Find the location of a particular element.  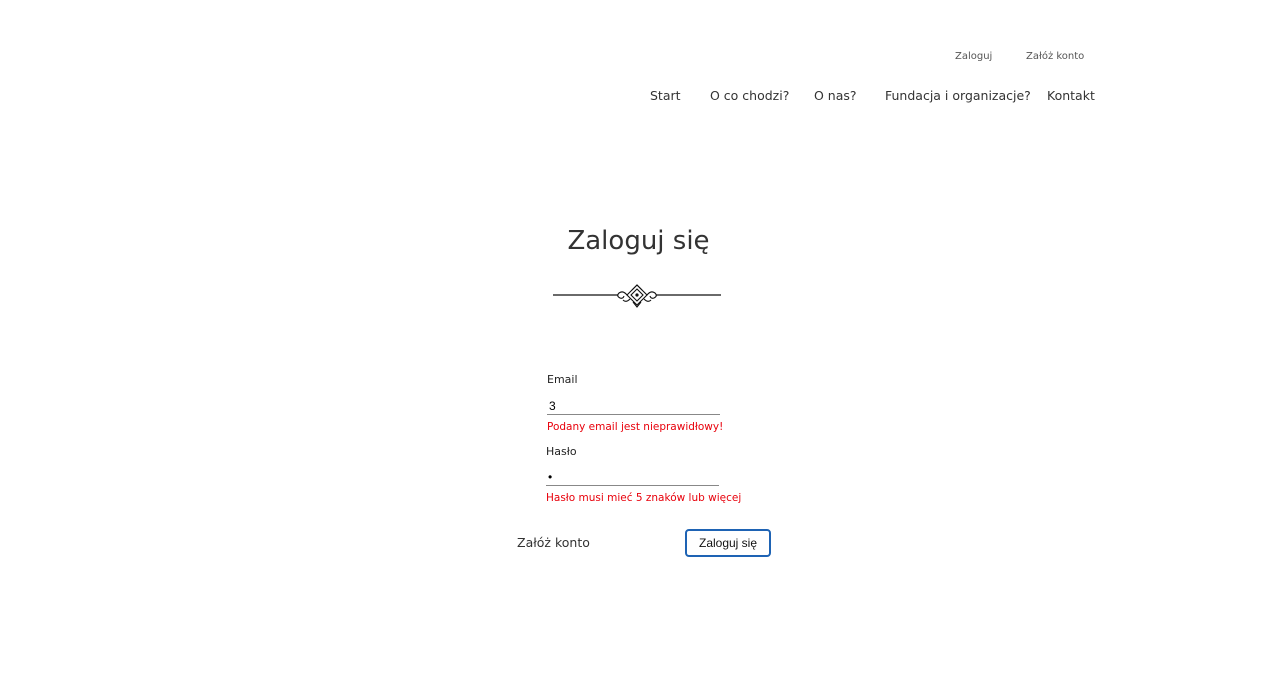

auth-links: Zaloguj Załóż konto is located at coordinates (638, 58).